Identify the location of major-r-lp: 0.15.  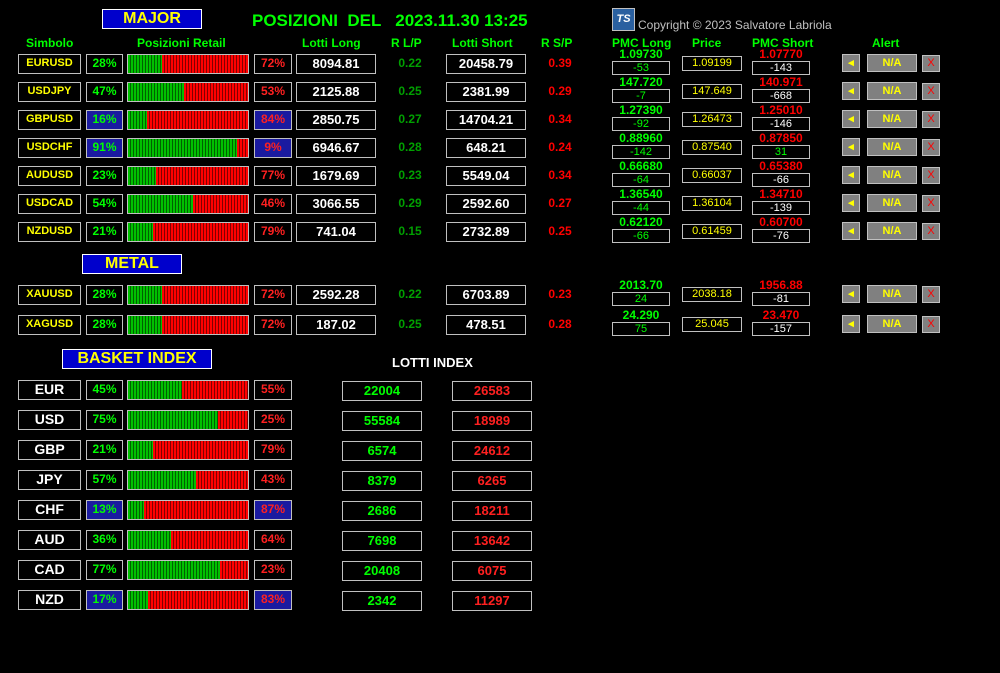
(410, 231).